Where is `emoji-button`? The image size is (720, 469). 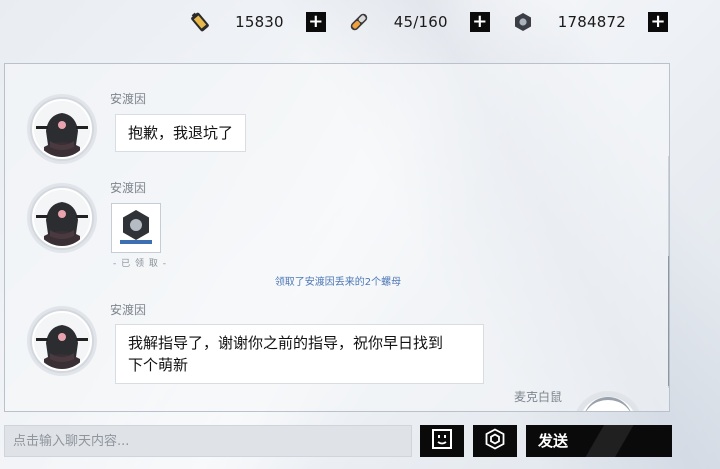
emoji-button is located at coordinates (442, 441).